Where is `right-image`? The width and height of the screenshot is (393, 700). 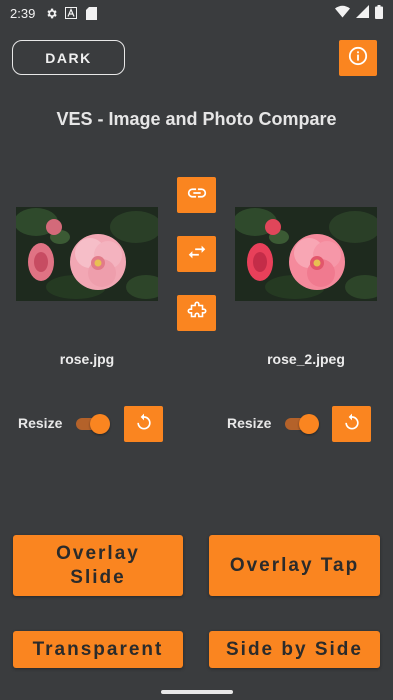 right-image is located at coordinates (306, 254).